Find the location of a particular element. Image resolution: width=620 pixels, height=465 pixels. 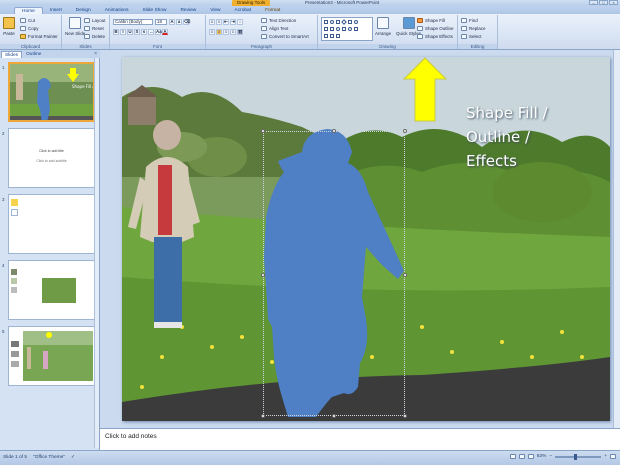

slideshow-view-icon is located at coordinates (530, 456).